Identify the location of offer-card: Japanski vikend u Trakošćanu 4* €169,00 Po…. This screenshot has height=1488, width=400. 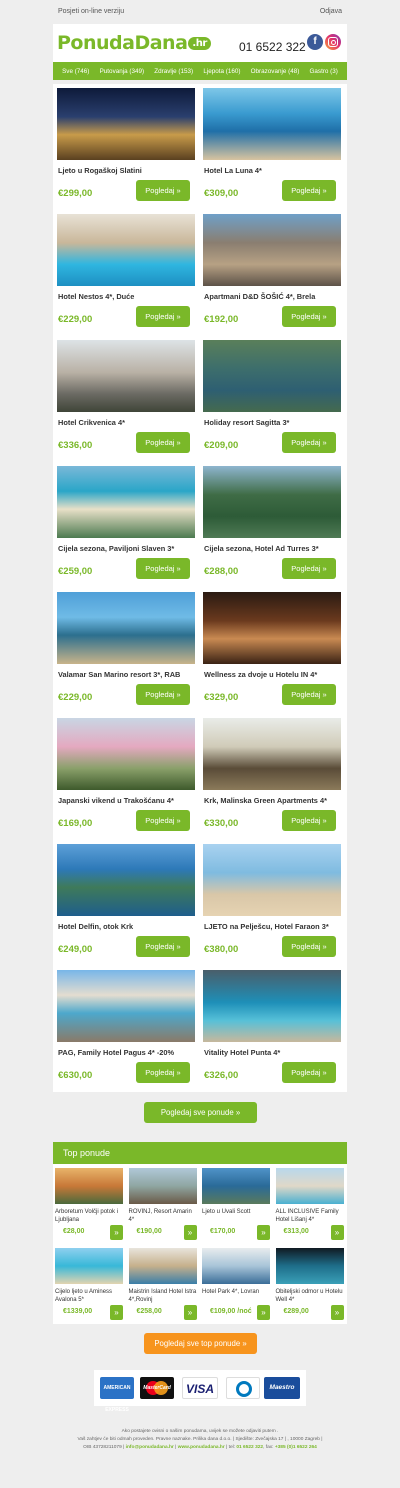
(126, 777).